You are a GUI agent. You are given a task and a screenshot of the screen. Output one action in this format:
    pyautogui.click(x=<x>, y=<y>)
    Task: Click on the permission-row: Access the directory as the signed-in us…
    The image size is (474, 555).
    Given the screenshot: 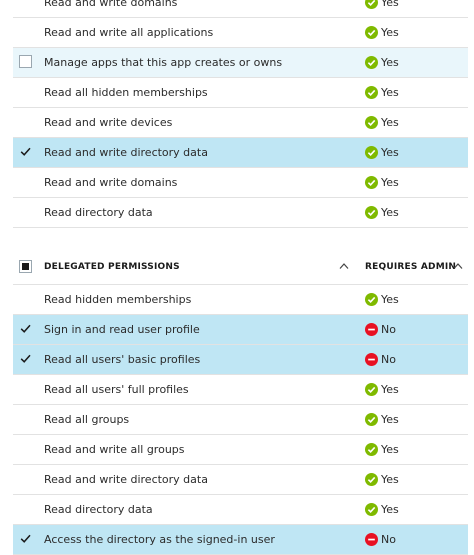 What is the action you would take?
    pyautogui.click(x=240, y=540)
    